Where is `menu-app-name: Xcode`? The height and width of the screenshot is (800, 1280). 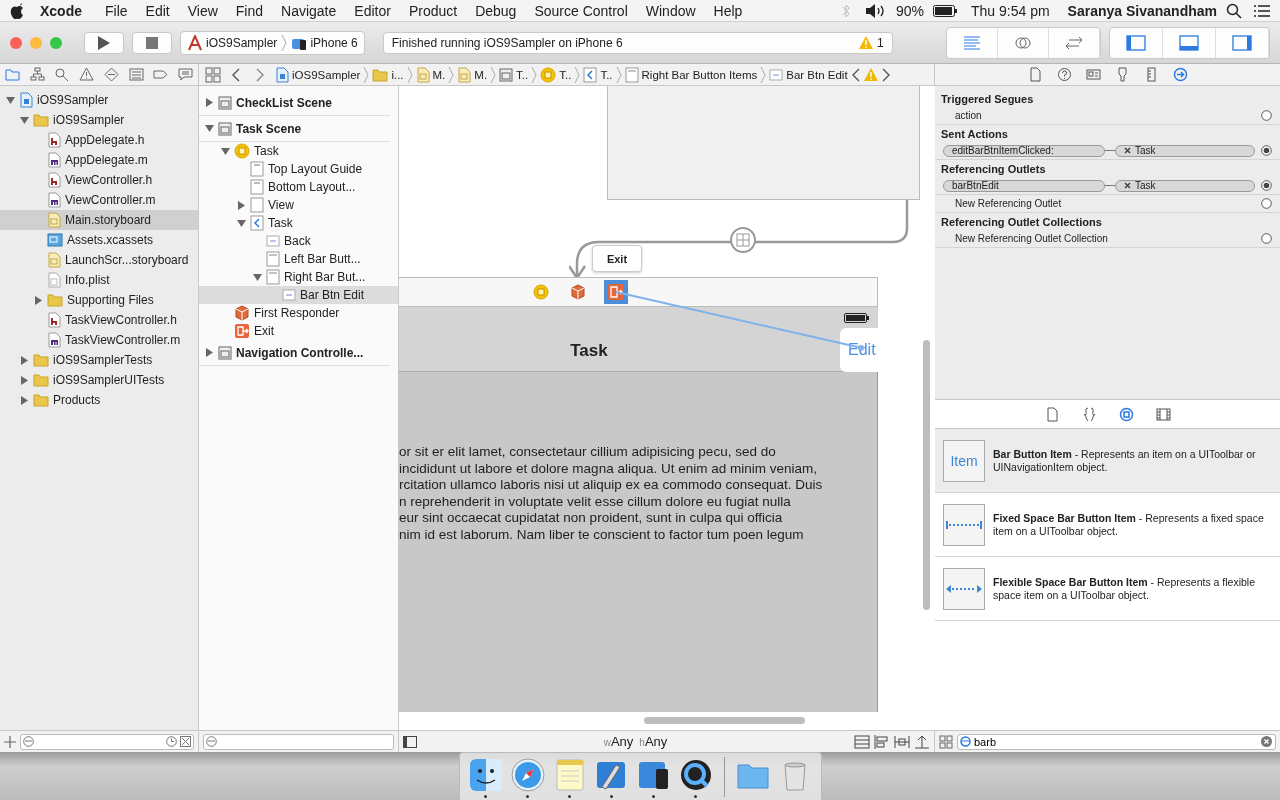
menu-app-name: Xcode is located at coordinates (60, 10).